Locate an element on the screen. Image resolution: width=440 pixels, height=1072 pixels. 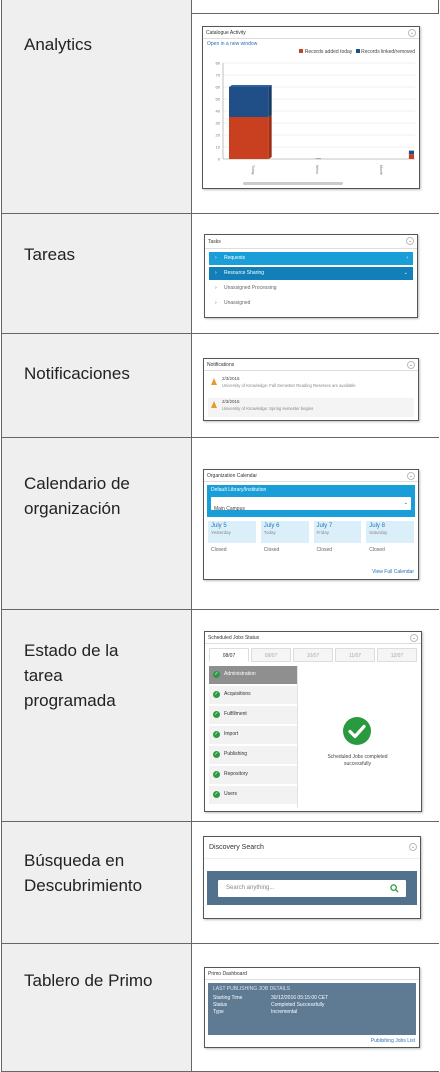
chart-scrollbar is located at coordinates (293, 183).